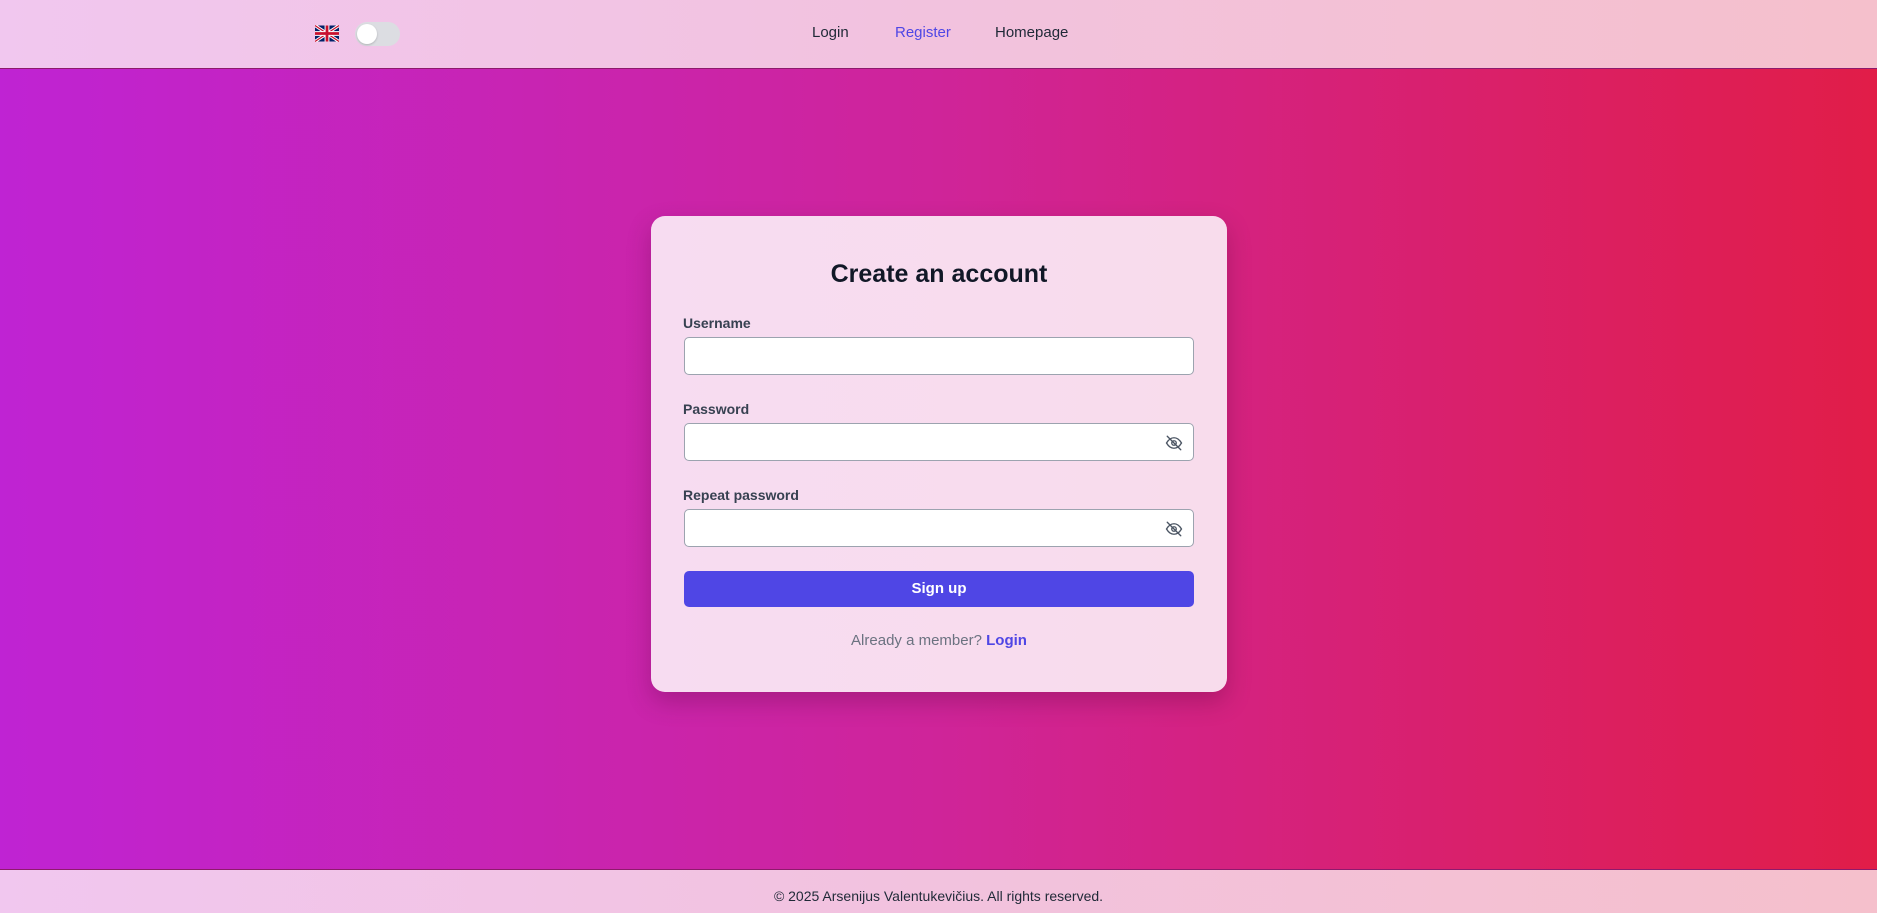 This screenshot has width=1877, height=913. Describe the element at coordinates (939, 274) in the screenshot. I see `page-title: Create an account` at that location.